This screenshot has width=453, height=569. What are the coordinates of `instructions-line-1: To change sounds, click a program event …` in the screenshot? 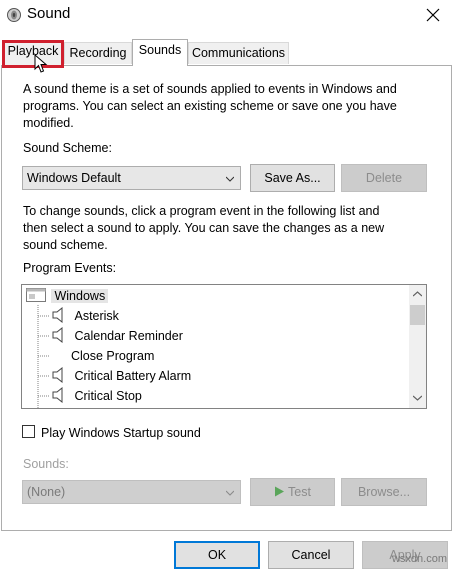 It's located at (201, 211).